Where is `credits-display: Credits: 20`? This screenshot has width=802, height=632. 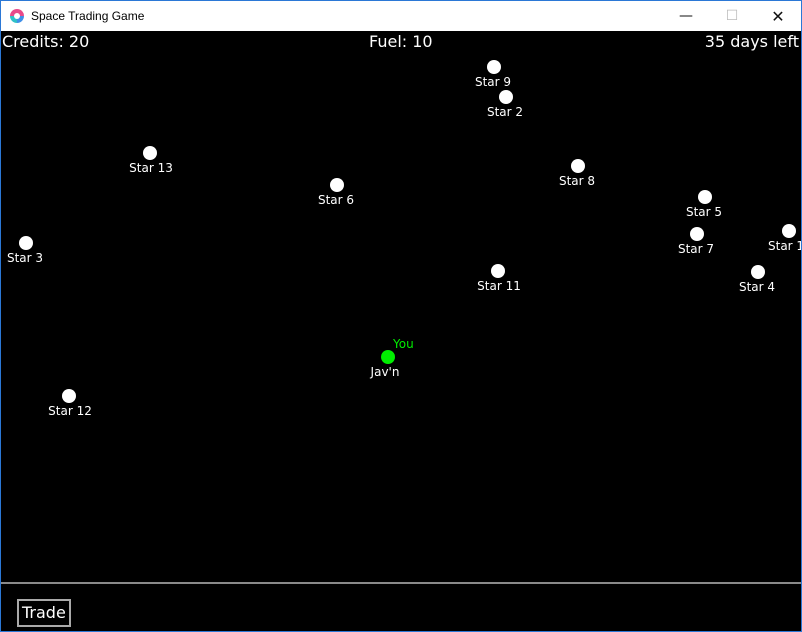
credits-display: Credits: 20 is located at coordinates (46, 41).